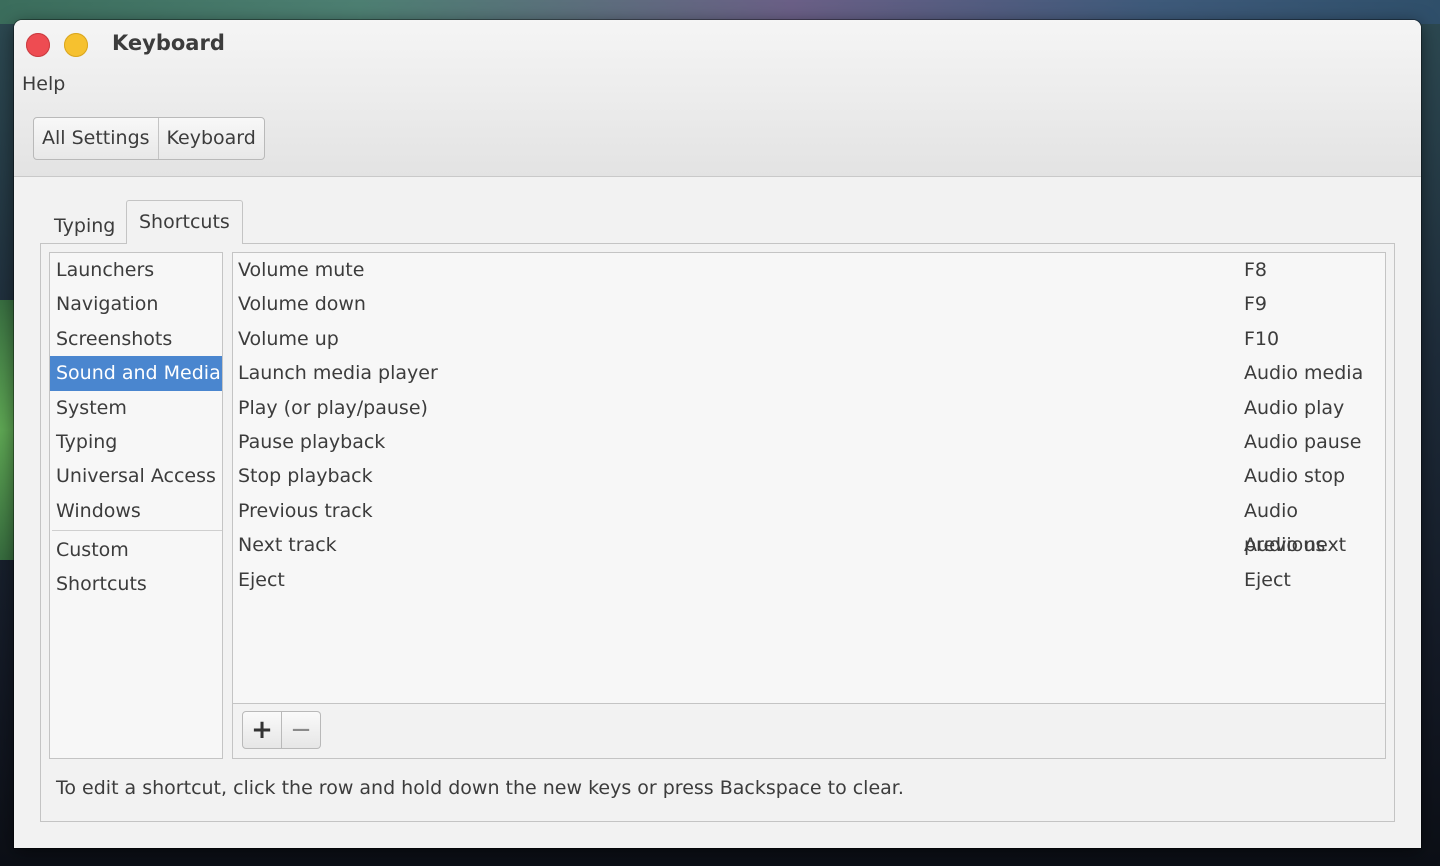  I want to click on plus-icon: +, so click(262, 730).